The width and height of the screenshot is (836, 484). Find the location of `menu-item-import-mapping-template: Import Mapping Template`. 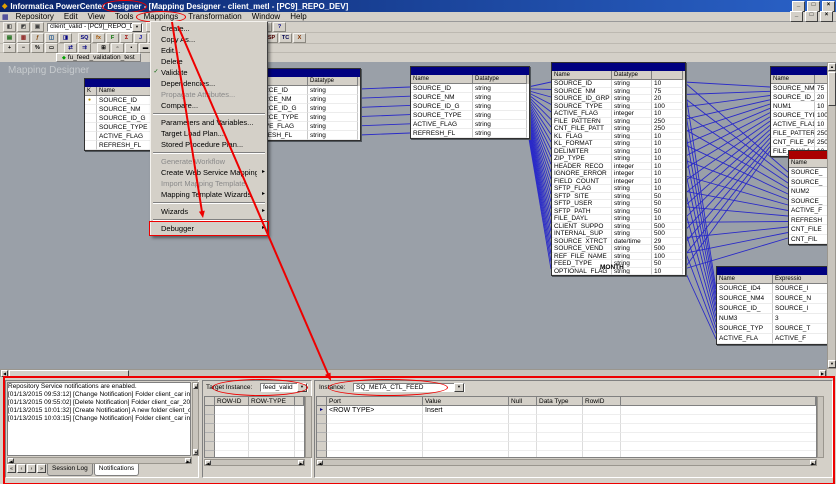

menu-item-import-mapping-template: Import Mapping Template is located at coordinates (209, 183).